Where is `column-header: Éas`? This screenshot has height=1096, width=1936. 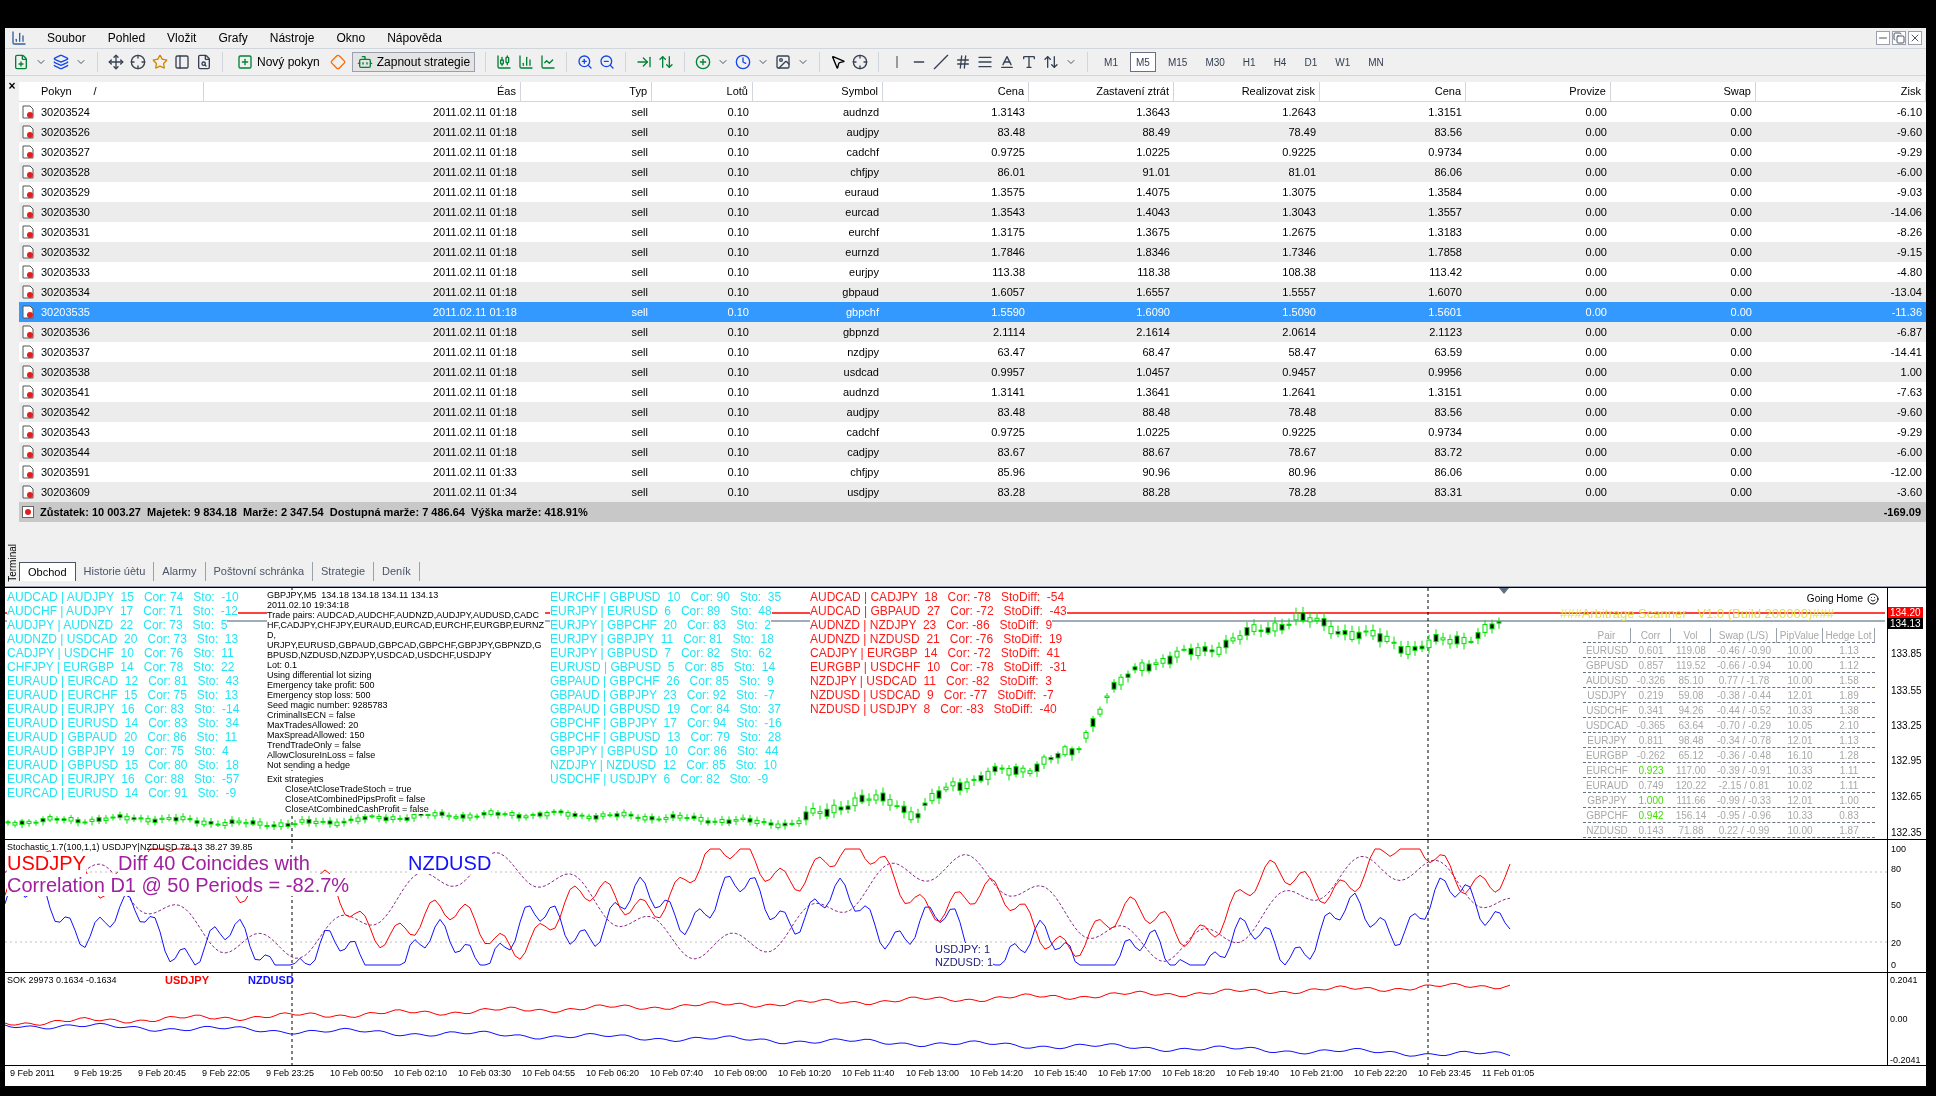
column-header: Éas is located at coordinates (506, 91).